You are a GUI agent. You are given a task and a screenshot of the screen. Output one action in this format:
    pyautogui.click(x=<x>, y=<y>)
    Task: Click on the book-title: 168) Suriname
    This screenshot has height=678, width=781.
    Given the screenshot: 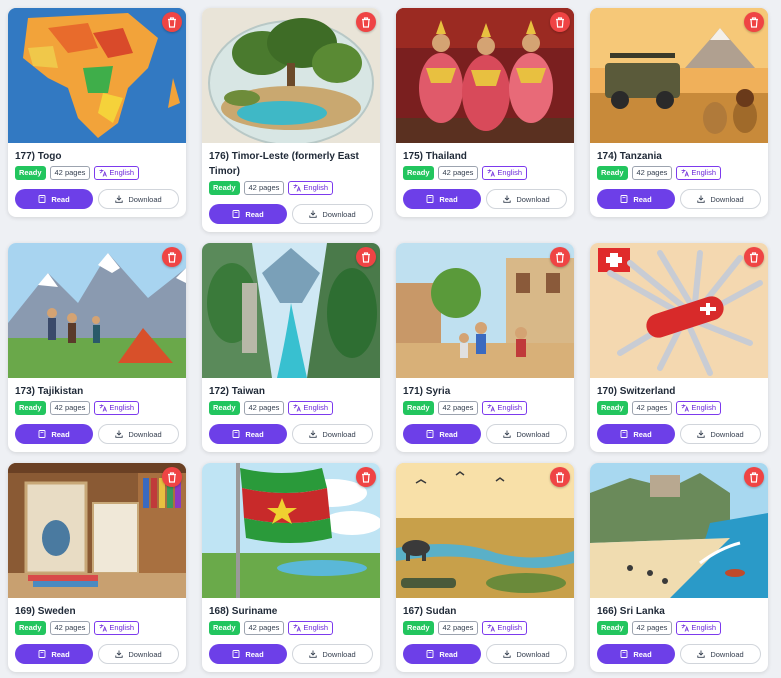 What is the action you would take?
    pyautogui.click(x=243, y=611)
    